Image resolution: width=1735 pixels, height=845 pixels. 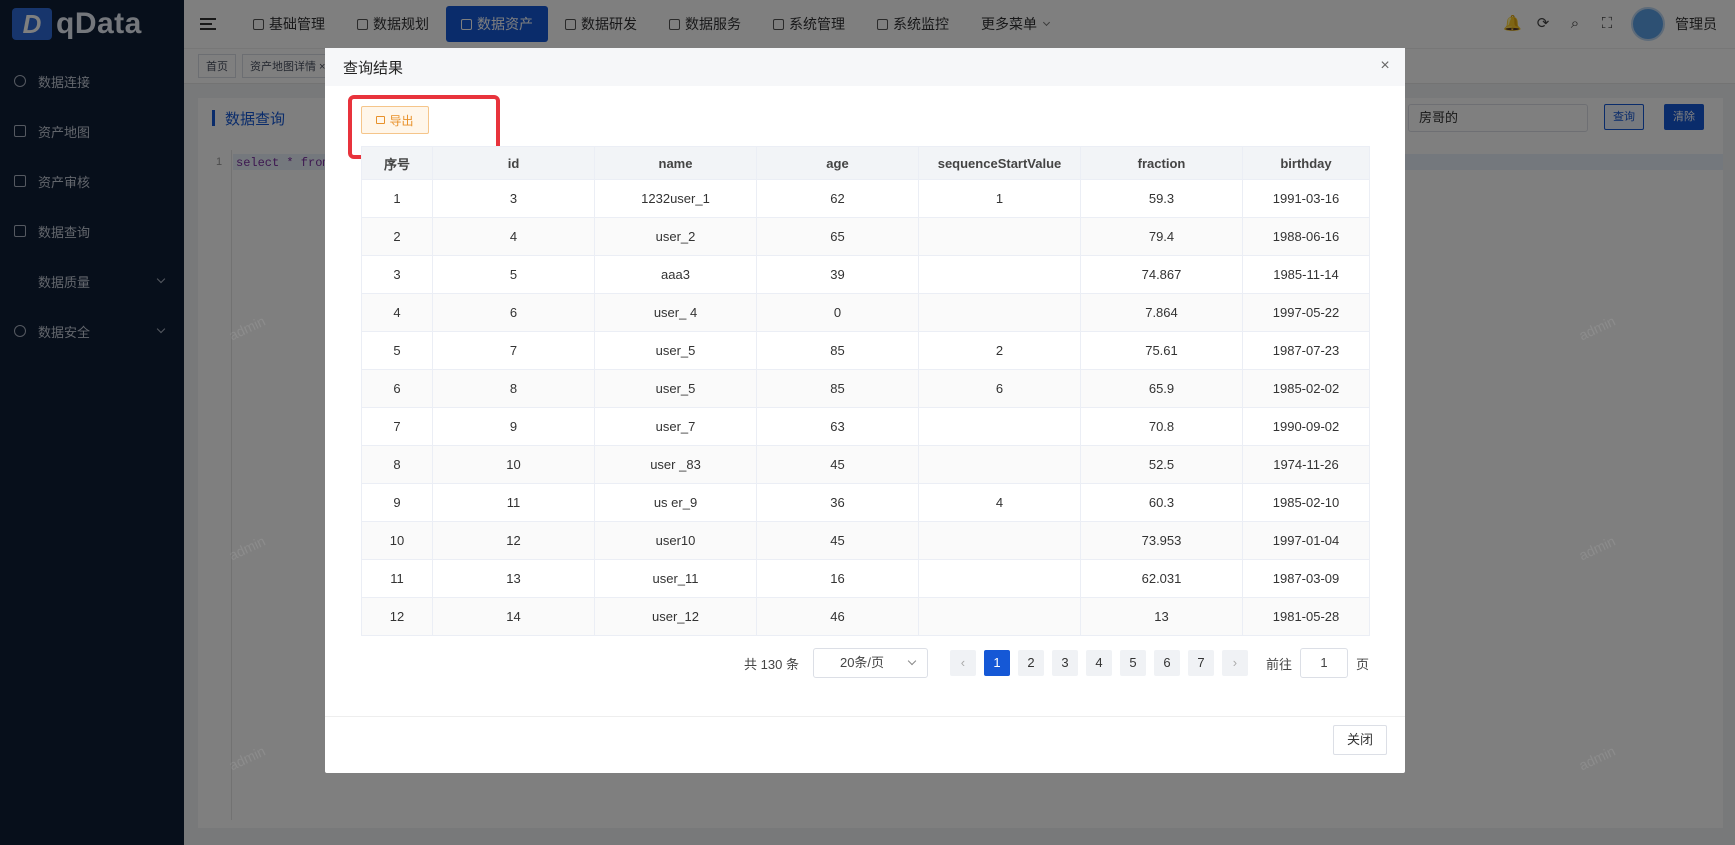 What do you see at coordinates (1200, 663) in the screenshot?
I see `page-button-7: 7` at bounding box center [1200, 663].